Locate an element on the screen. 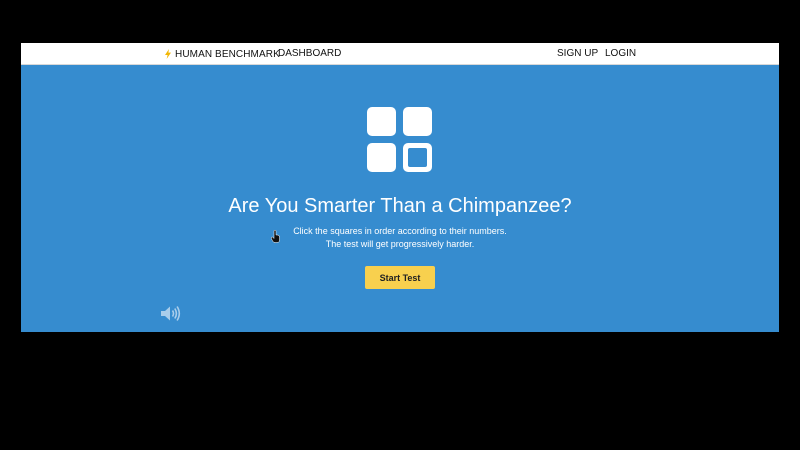  grid-squares-icon is located at coordinates (399, 139).